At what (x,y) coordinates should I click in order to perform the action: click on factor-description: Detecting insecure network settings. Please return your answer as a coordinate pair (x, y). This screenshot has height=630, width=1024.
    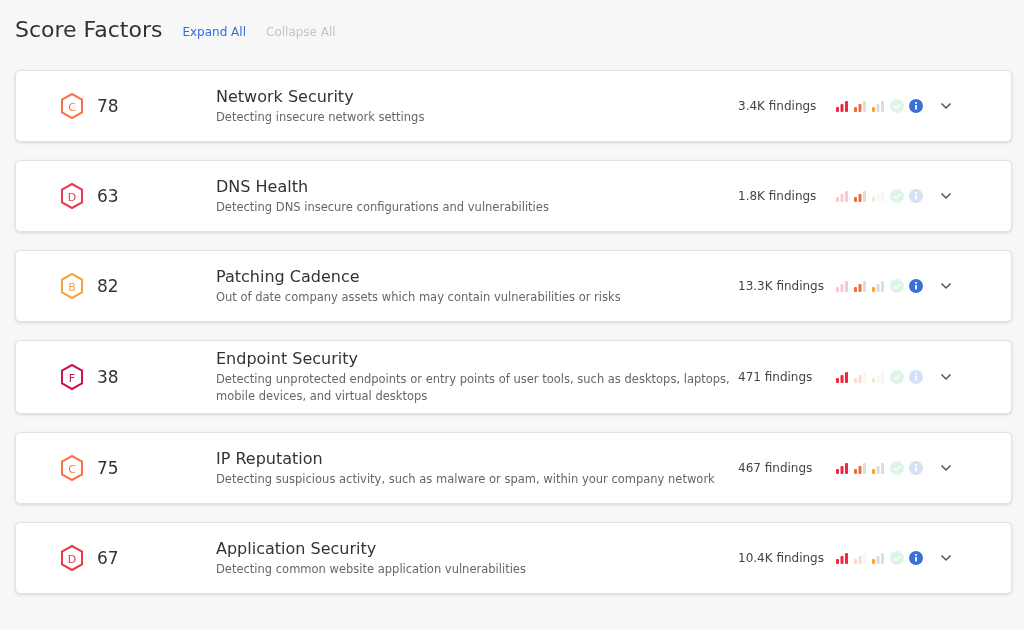
    Looking at the image, I should click on (321, 117).